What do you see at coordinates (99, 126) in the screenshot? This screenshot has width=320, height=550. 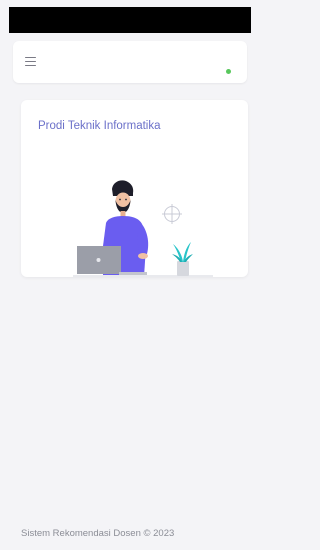 I see `card-title: Prodi Teknik Informatika` at bounding box center [99, 126].